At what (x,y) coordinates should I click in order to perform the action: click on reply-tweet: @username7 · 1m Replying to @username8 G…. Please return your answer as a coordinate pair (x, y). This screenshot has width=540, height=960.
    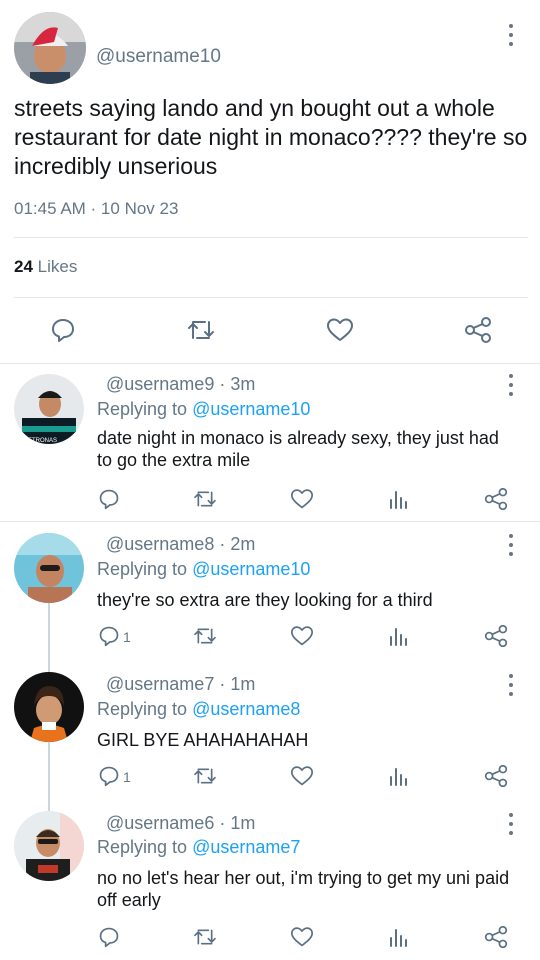
    Looking at the image, I should click on (270, 732).